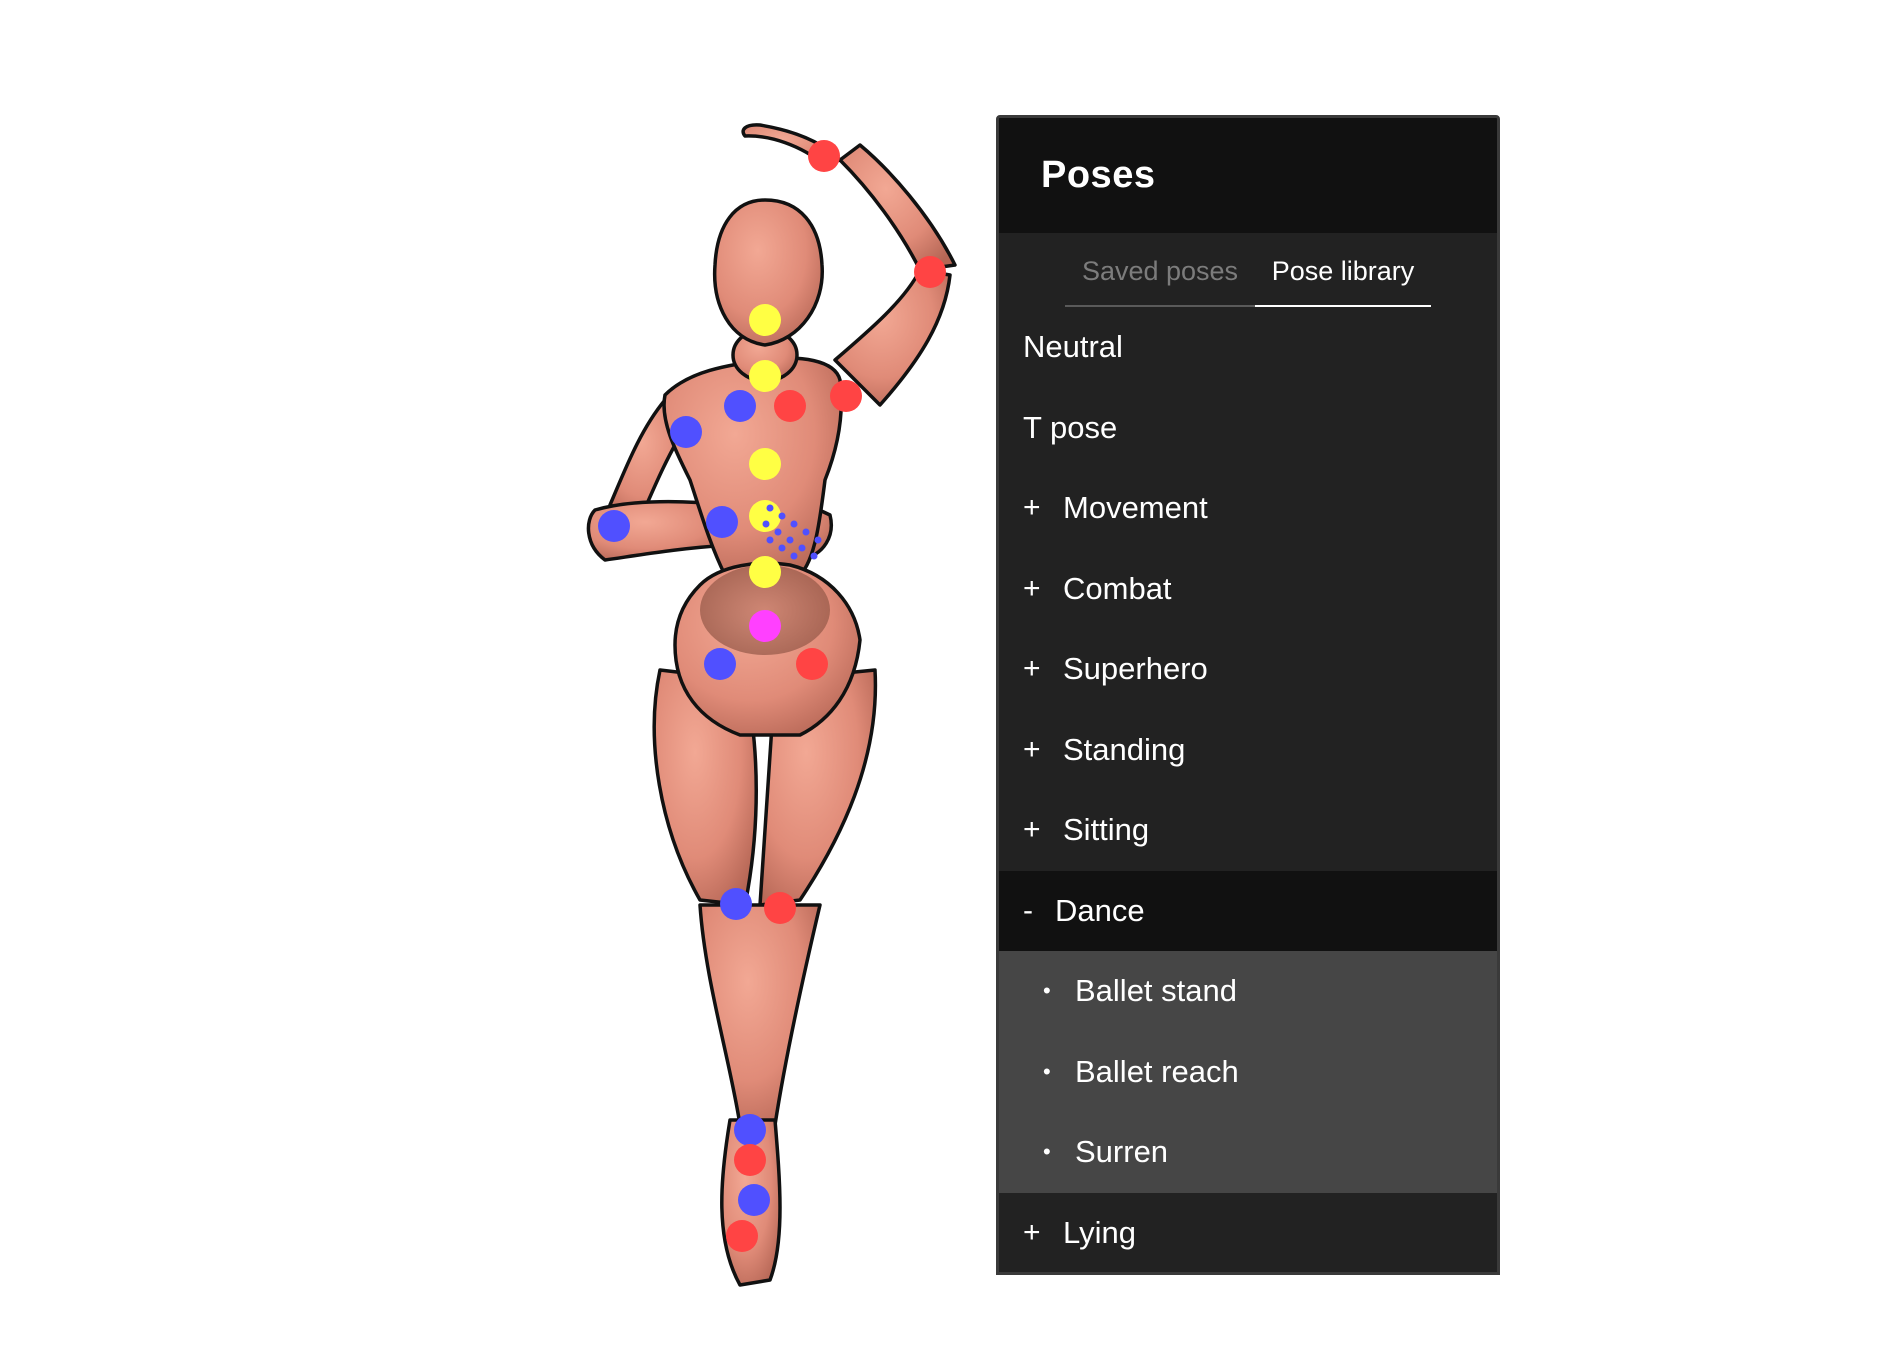 This screenshot has width=1883, height=1349. What do you see at coordinates (846, 396) in the screenshot?
I see `joint-right-shoulder` at bounding box center [846, 396].